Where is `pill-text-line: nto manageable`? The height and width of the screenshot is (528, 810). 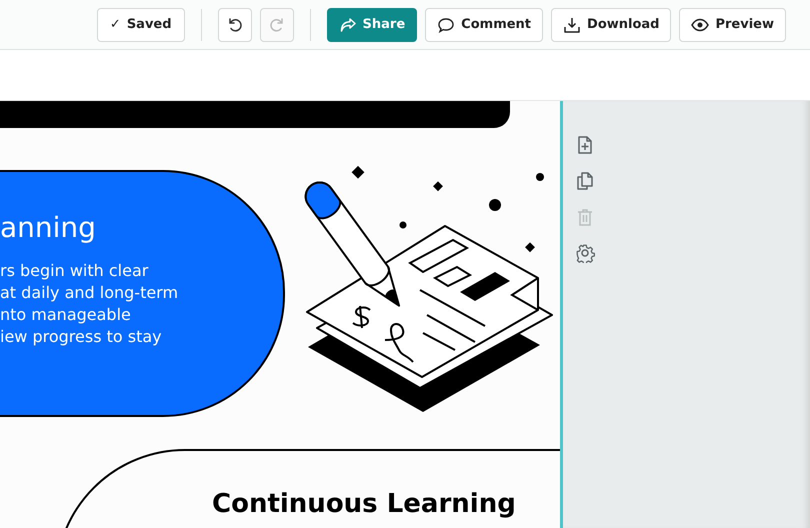
pill-text-line: nto manageable is located at coordinates (66, 315).